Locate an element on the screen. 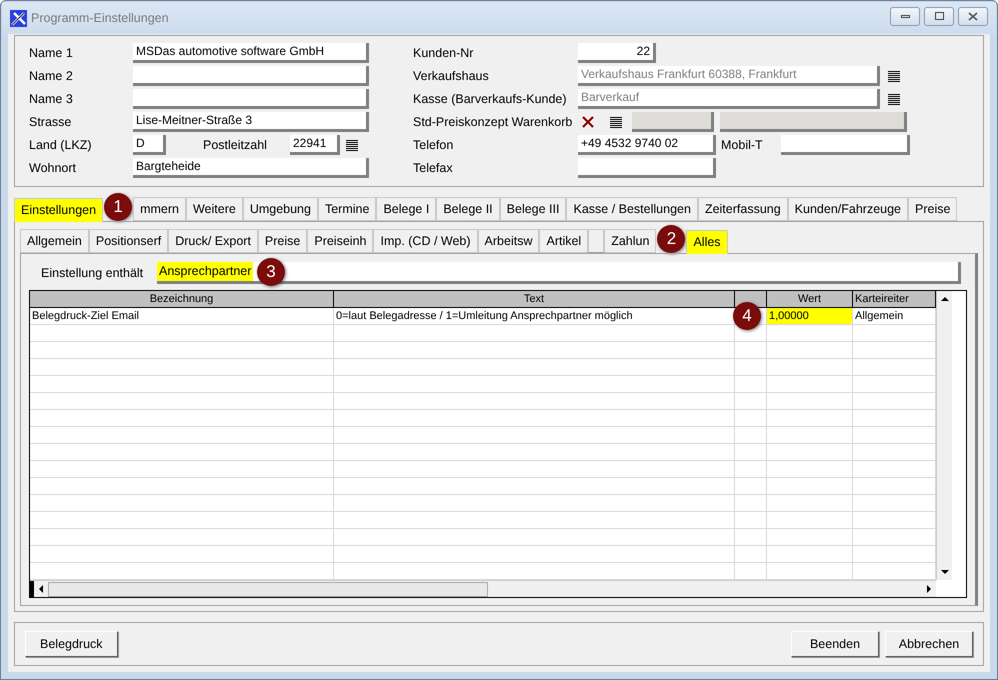  close-icon is located at coordinates (973, 16).